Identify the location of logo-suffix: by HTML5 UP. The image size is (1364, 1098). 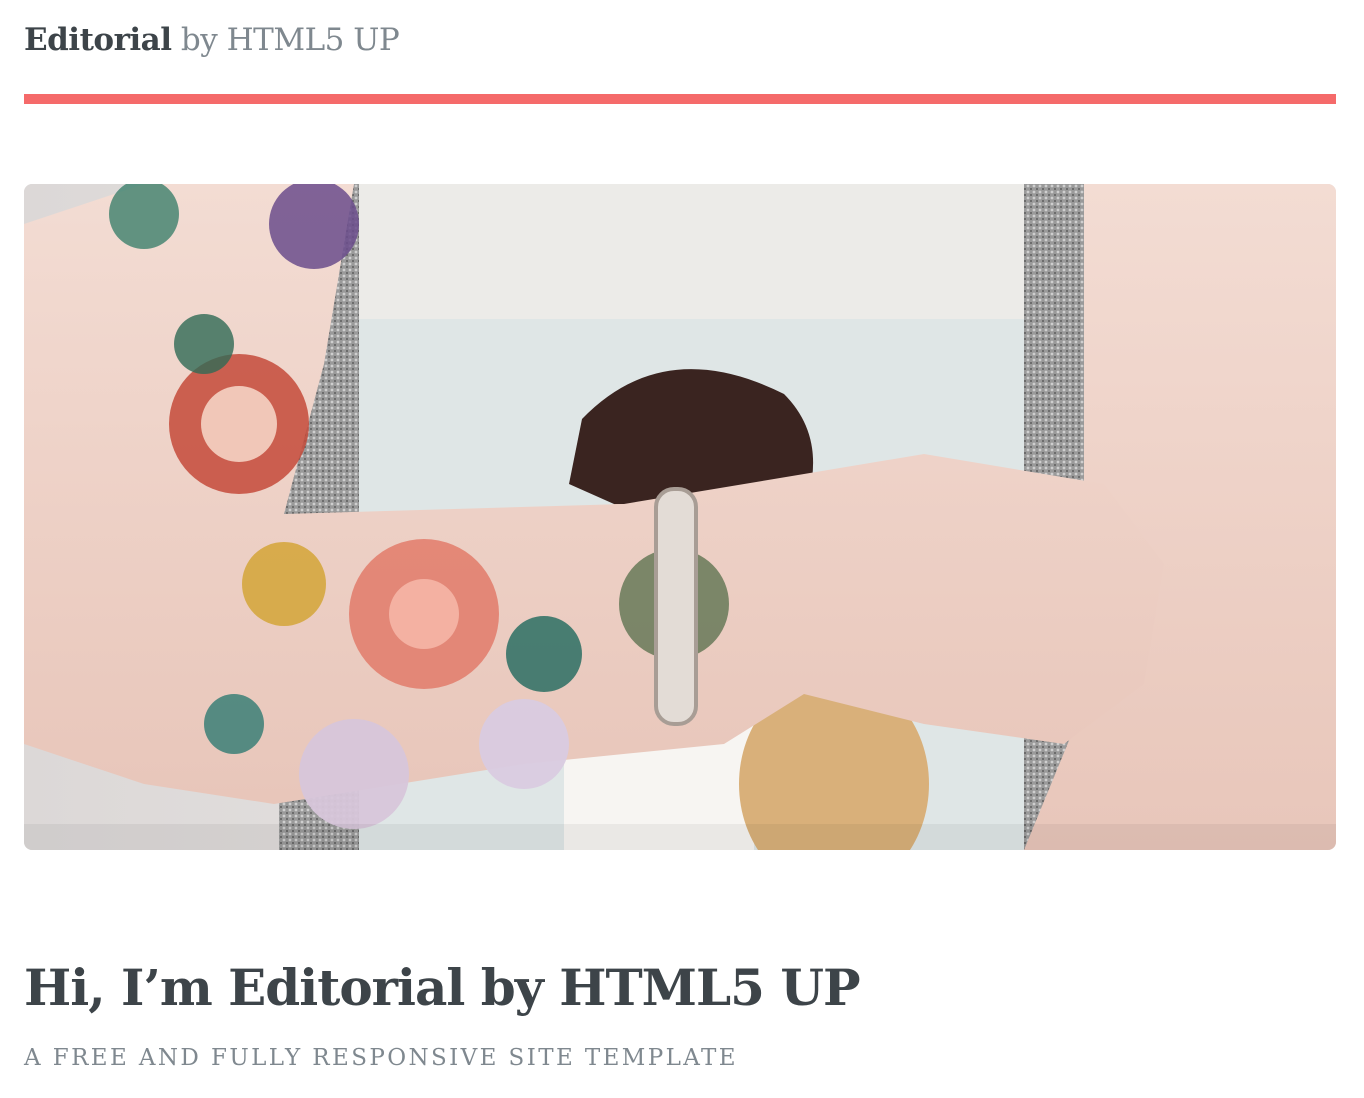
(285, 40).